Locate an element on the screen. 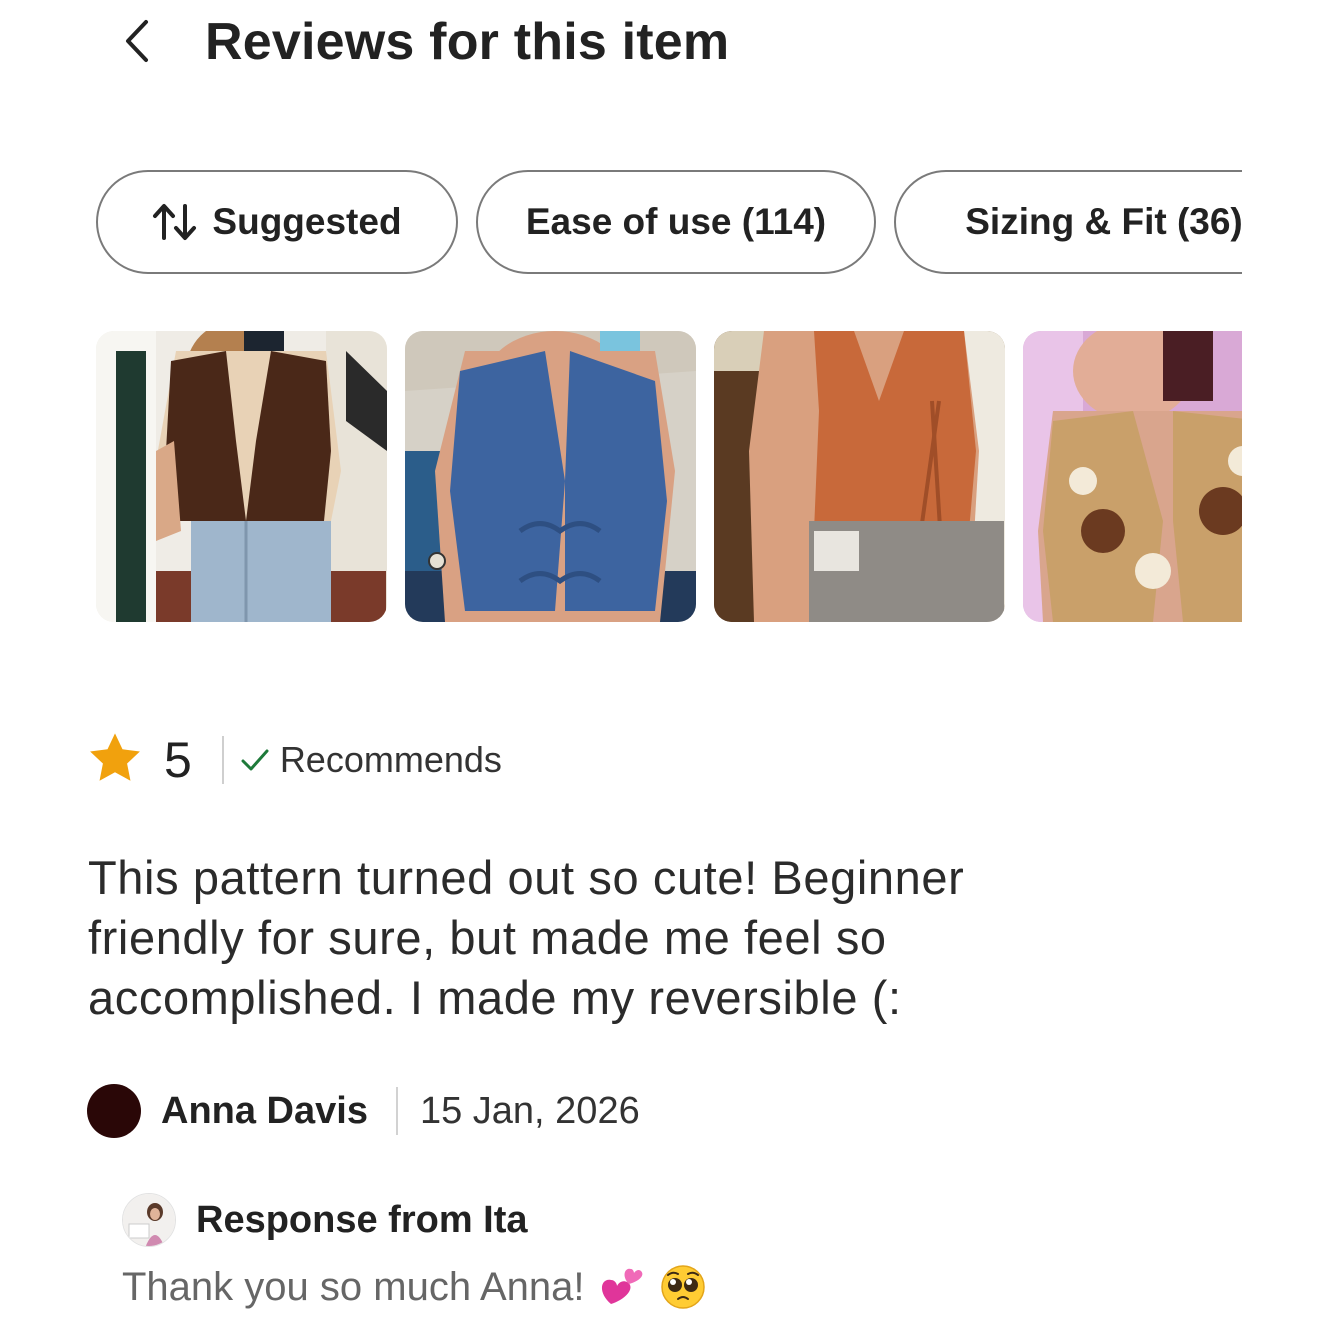 The image size is (1320, 1320). response-title: Response from Ita is located at coordinates (362, 1219).